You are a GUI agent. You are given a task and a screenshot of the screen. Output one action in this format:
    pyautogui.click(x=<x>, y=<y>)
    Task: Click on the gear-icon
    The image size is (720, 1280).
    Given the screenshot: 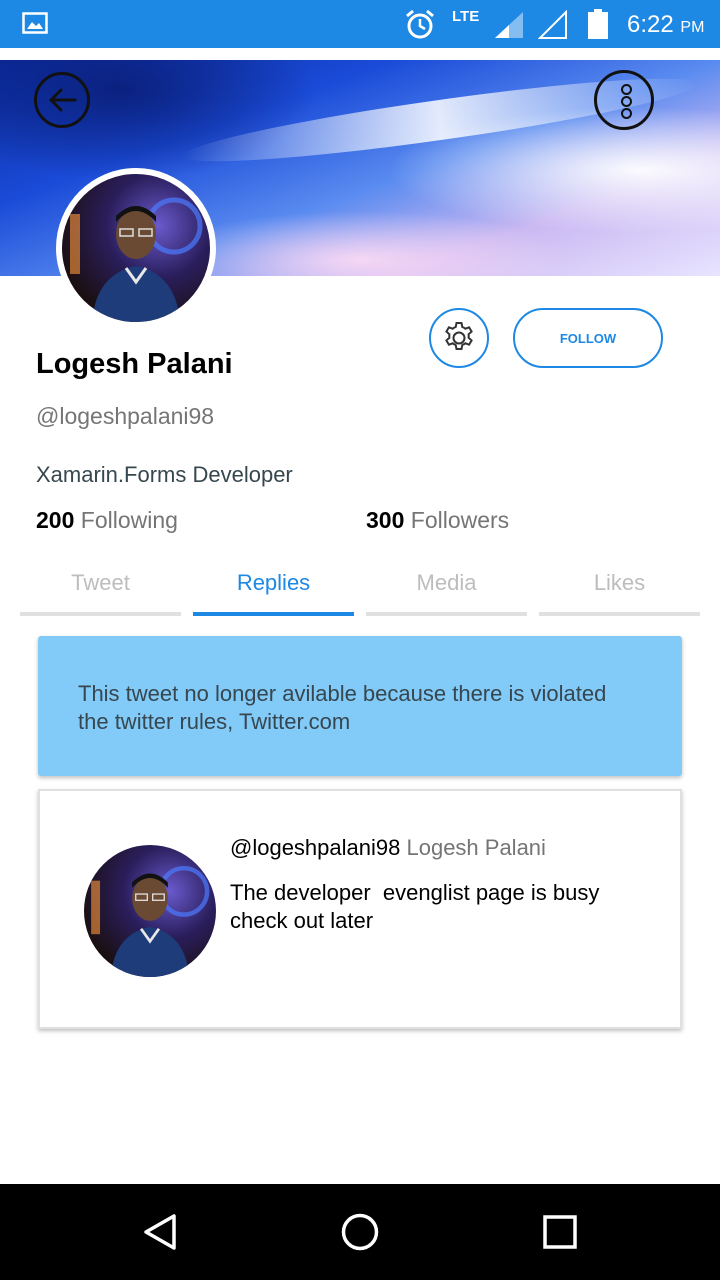 What is the action you would take?
    pyautogui.click(x=459, y=336)
    